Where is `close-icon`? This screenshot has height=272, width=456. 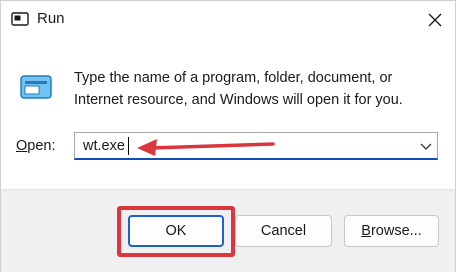
close-icon is located at coordinates (435, 20).